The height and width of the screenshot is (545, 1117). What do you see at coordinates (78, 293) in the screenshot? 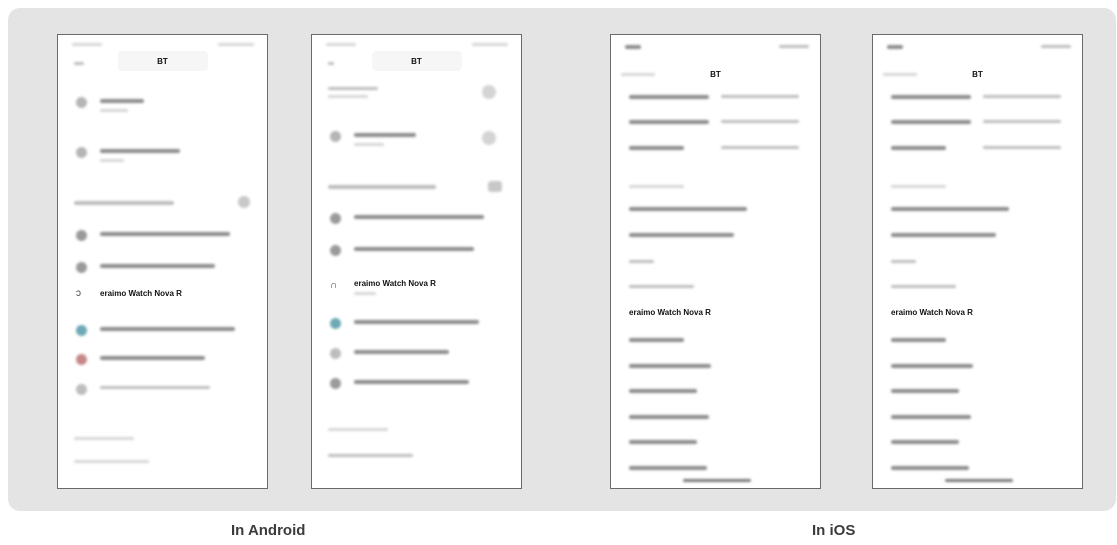
I see `bluetooth-device-icon: ↄ` at bounding box center [78, 293].